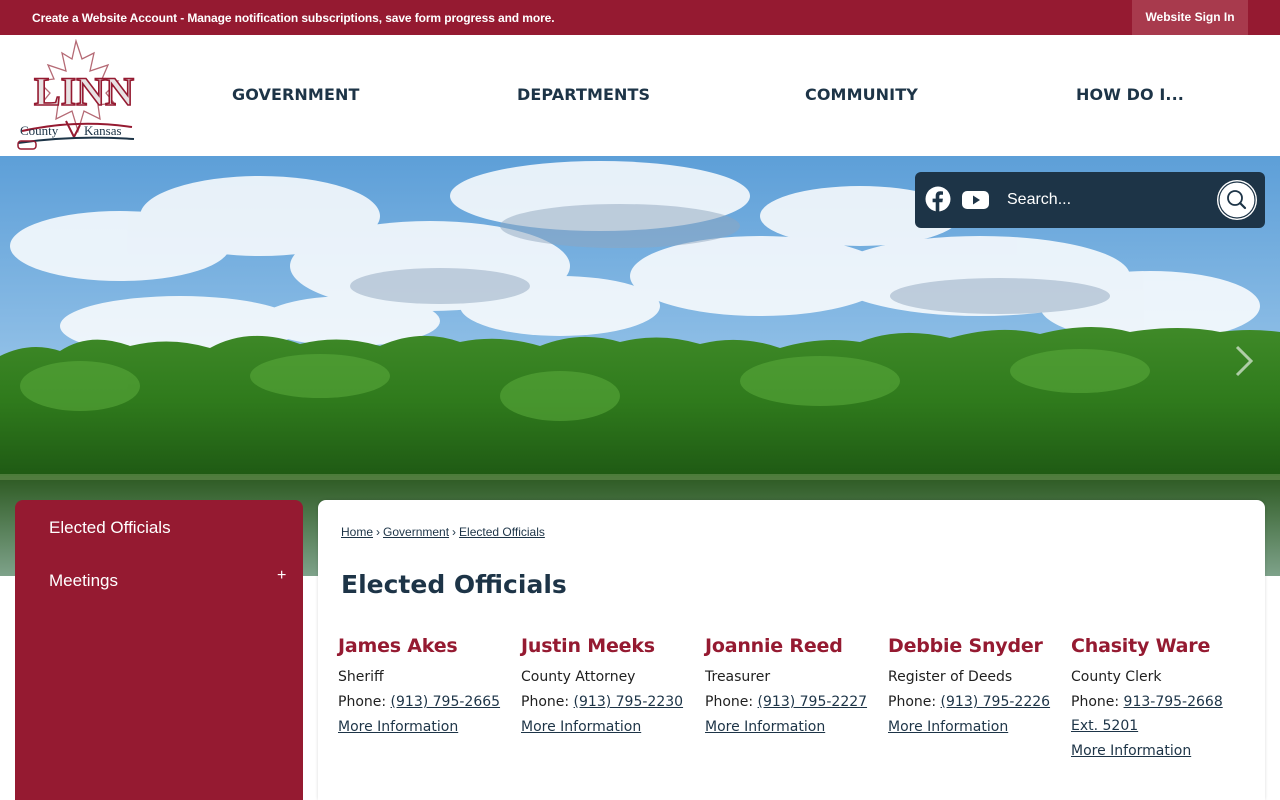 This screenshot has height=800, width=1280. Describe the element at coordinates (813, 702) in the screenshot. I see `phone-link: (913) 795-2227` at that location.